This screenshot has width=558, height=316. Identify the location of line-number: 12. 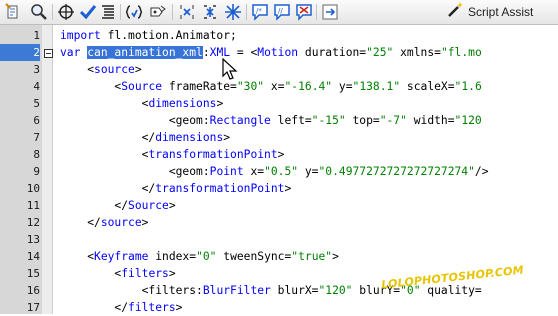
(33, 222).